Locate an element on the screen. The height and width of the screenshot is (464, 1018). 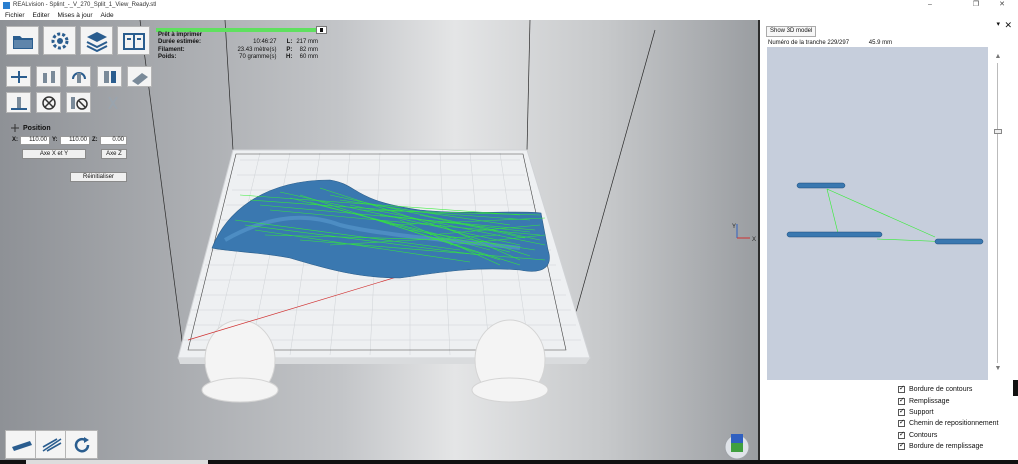
scale-tool-button is located at coordinates (48, 76).